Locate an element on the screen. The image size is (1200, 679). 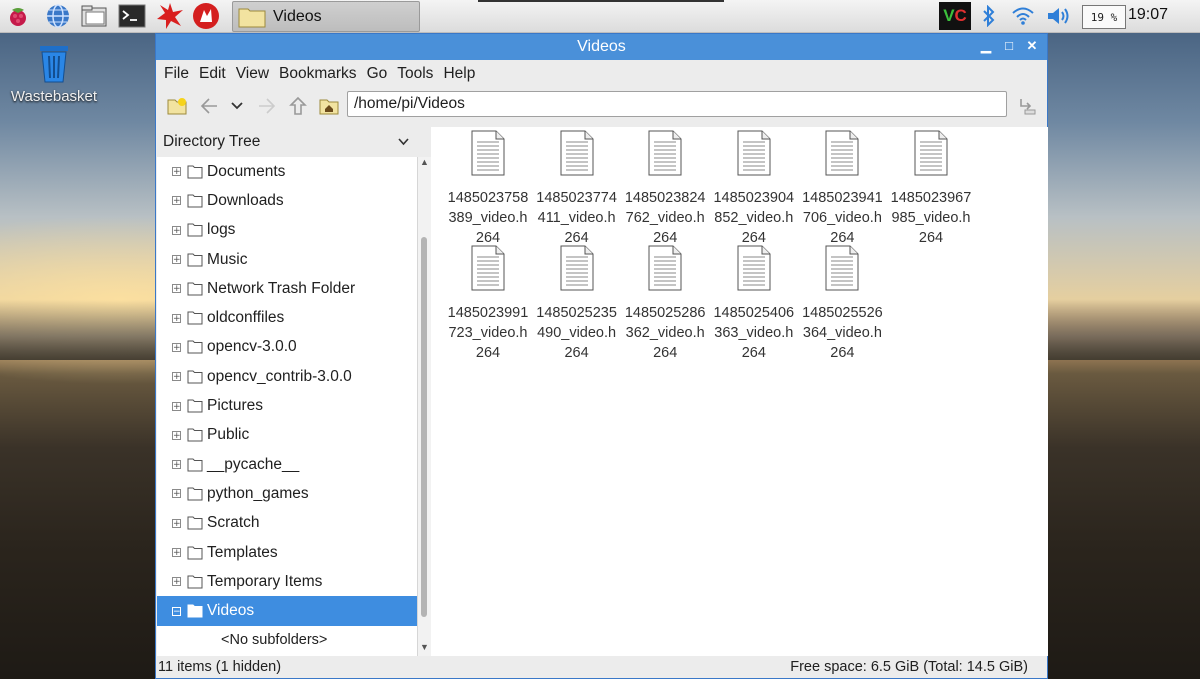
menu-help: Help is located at coordinates (461, 74).